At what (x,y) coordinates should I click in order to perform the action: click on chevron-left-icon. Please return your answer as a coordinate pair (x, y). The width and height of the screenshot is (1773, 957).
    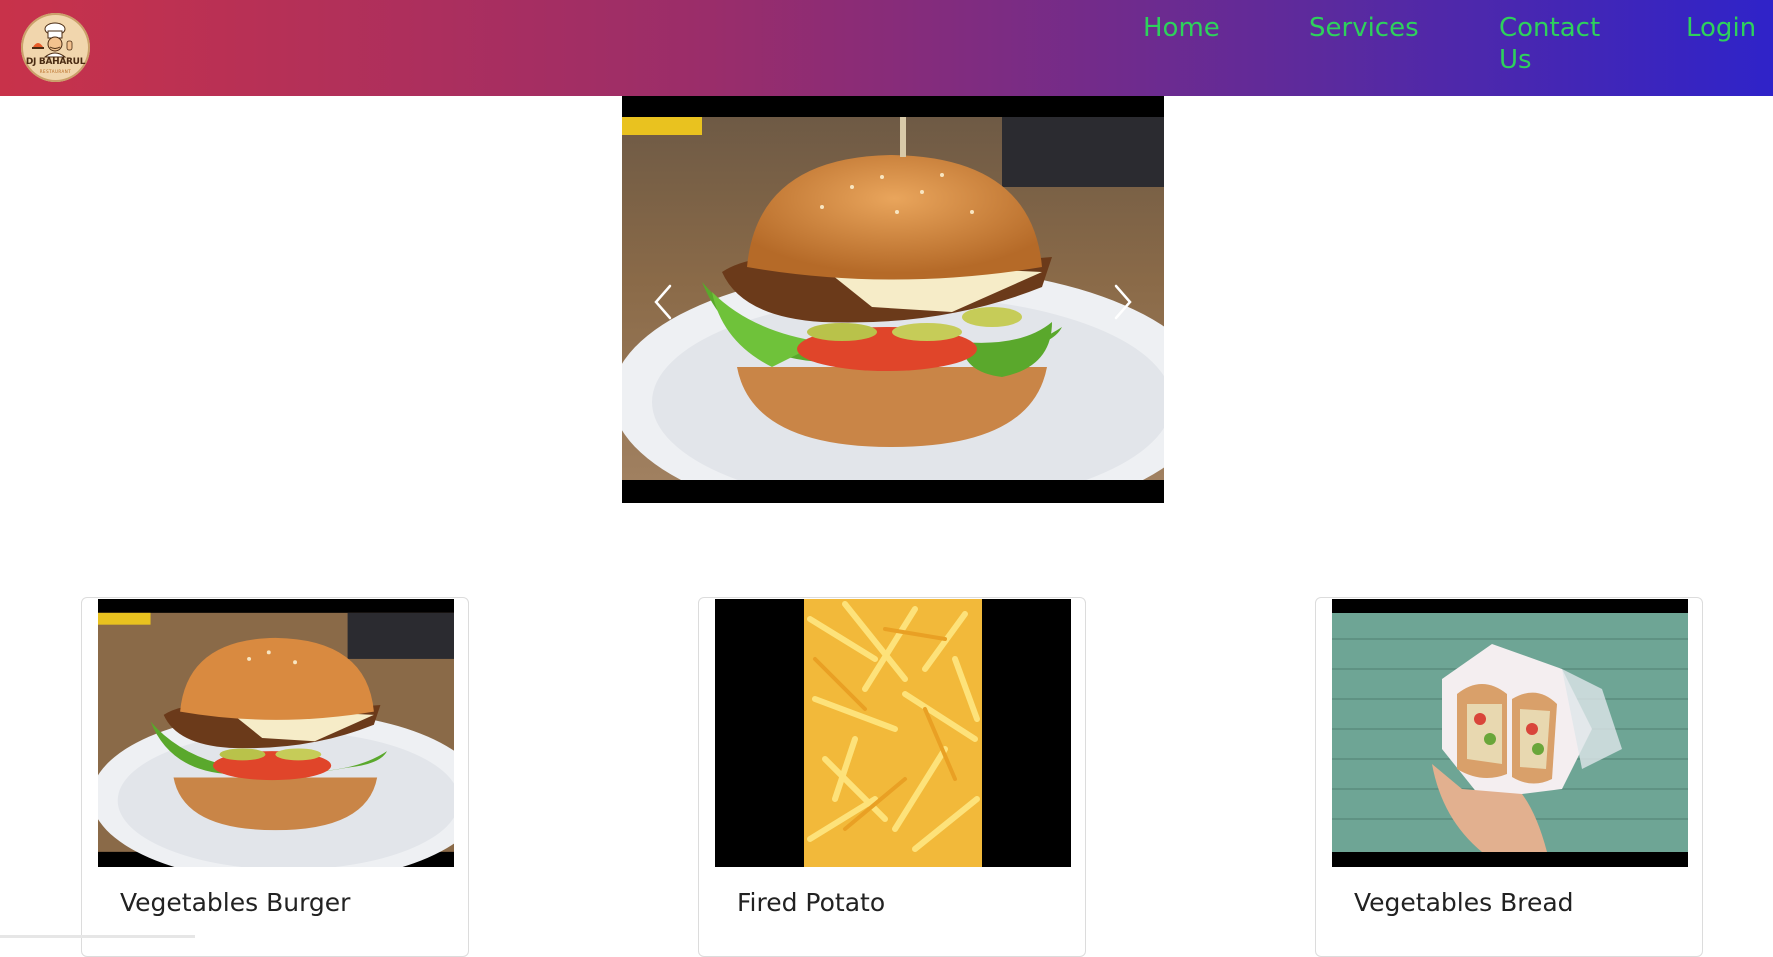
    Looking at the image, I should click on (663, 302).